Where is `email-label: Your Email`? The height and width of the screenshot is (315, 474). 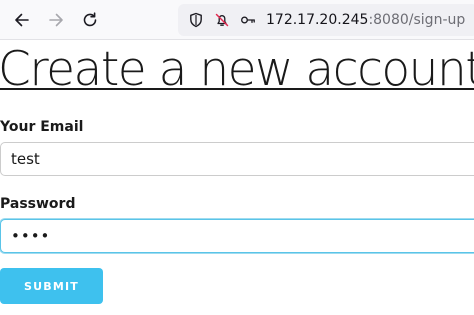
email-label: Your Email is located at coordinates (42, 127).